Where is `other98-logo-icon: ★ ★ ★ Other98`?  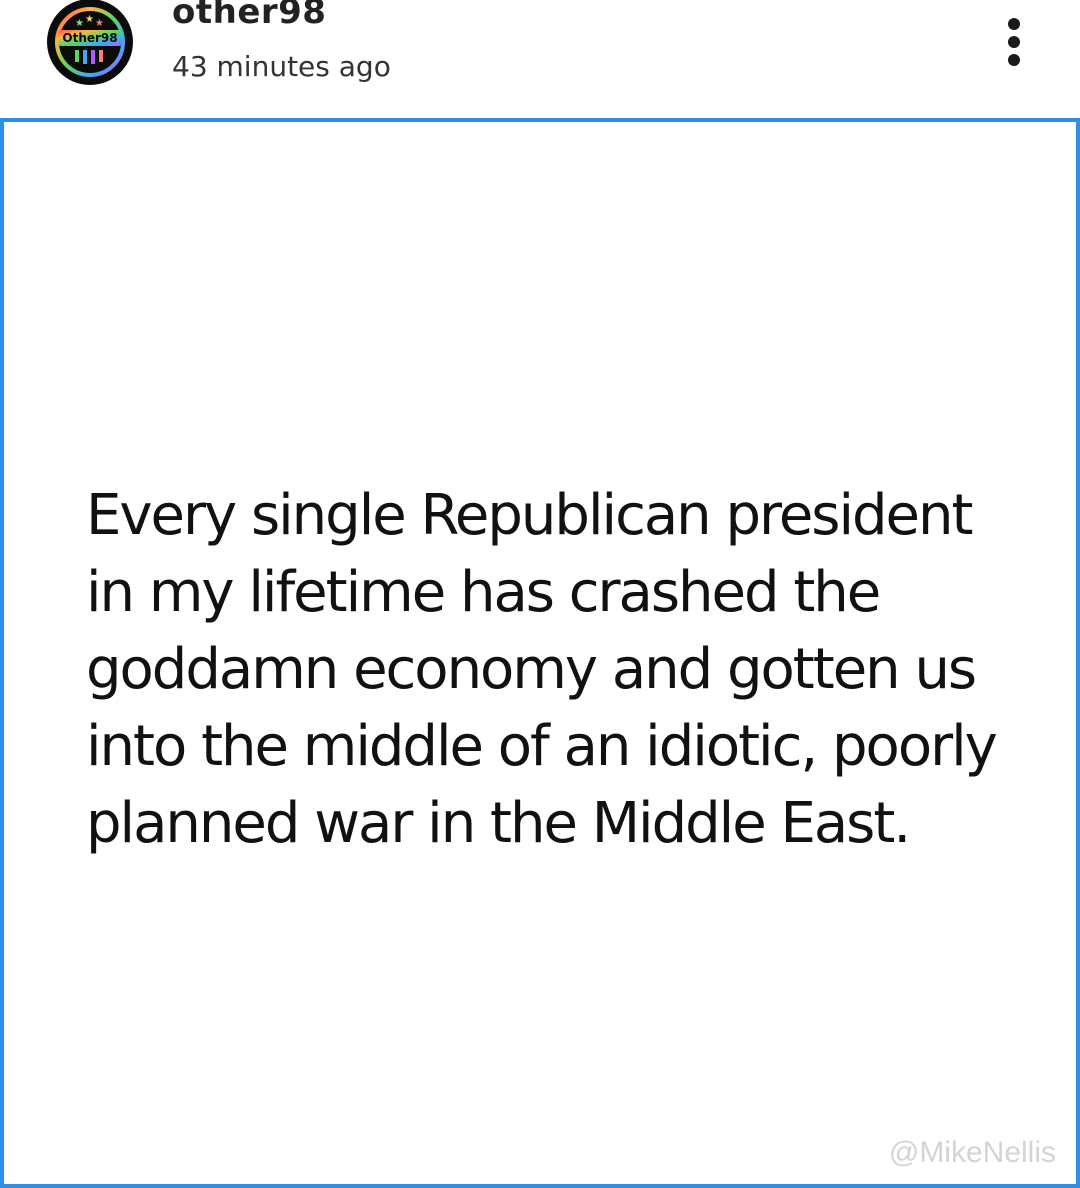
other98-logo-icon: ★ ★ ★ Other98 is located at coordinates (90, 42).